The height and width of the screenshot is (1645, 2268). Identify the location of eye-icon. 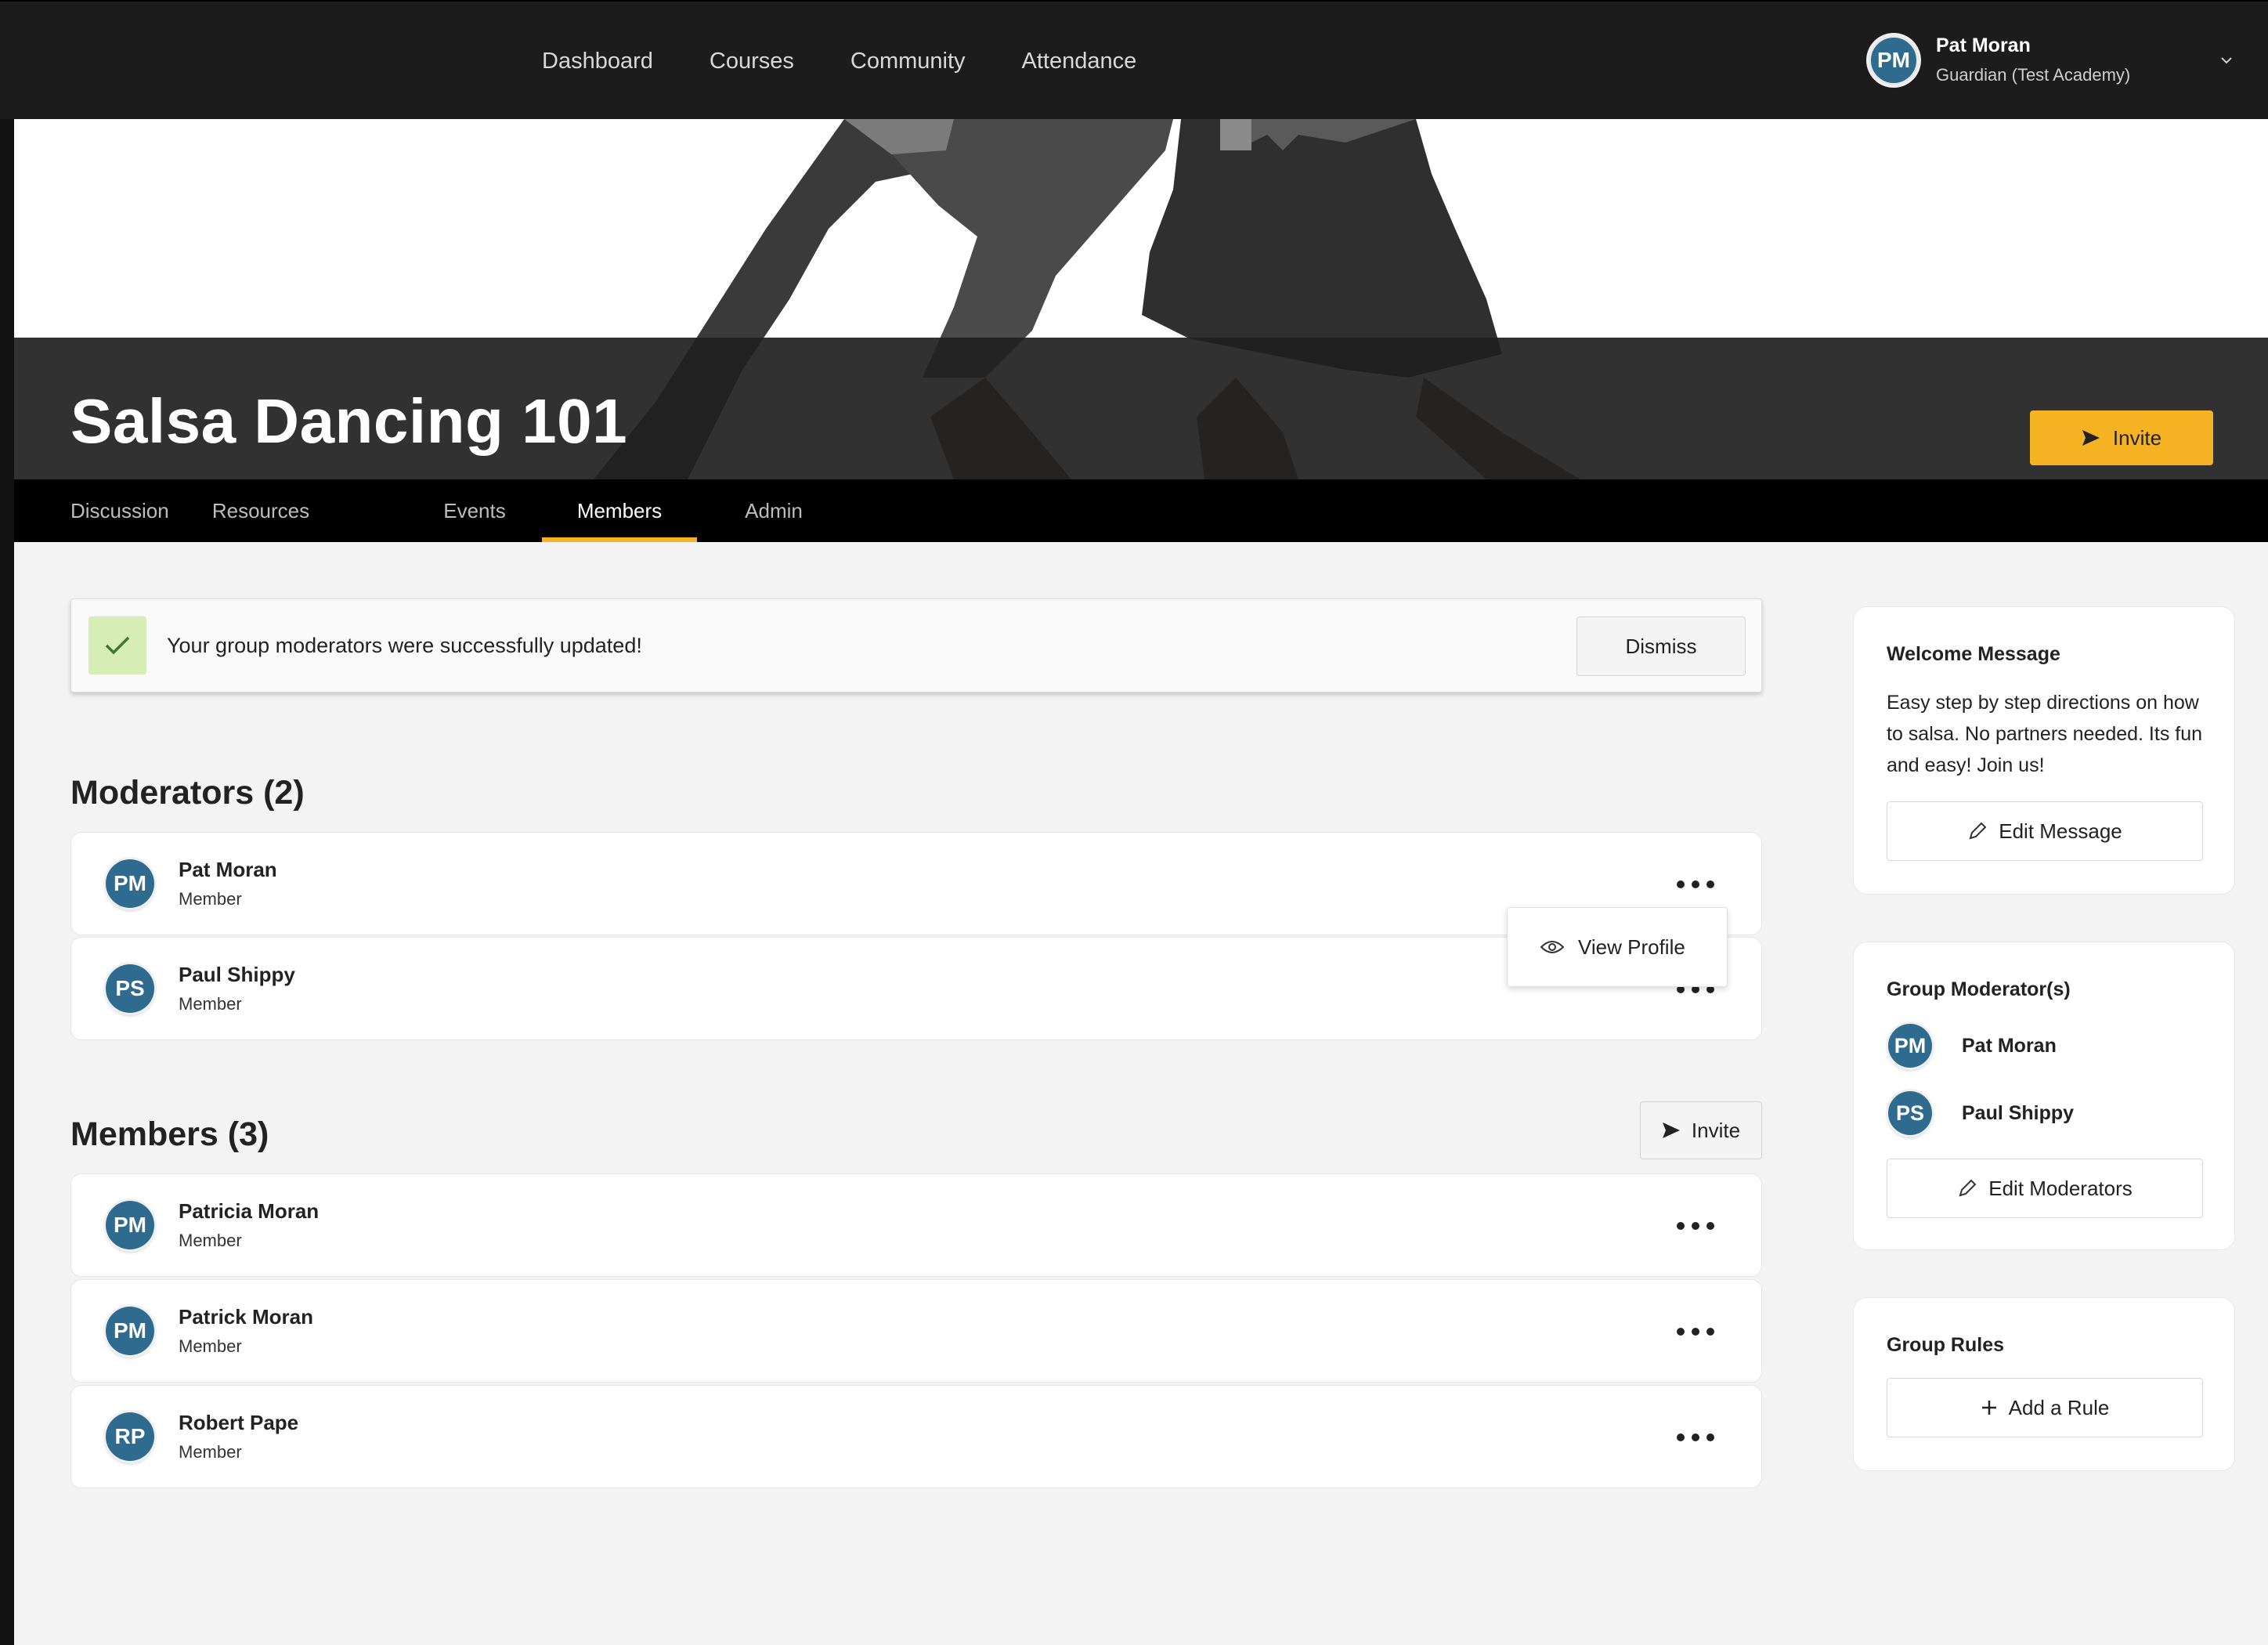
(1552, 947).